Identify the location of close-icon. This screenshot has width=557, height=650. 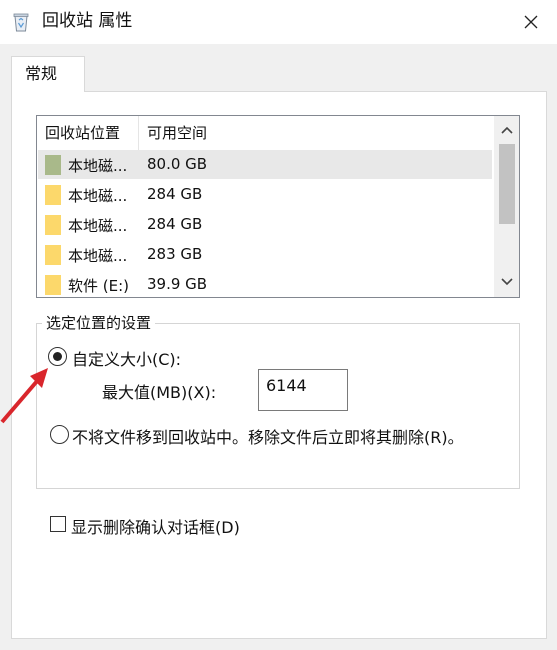
(531, 22).